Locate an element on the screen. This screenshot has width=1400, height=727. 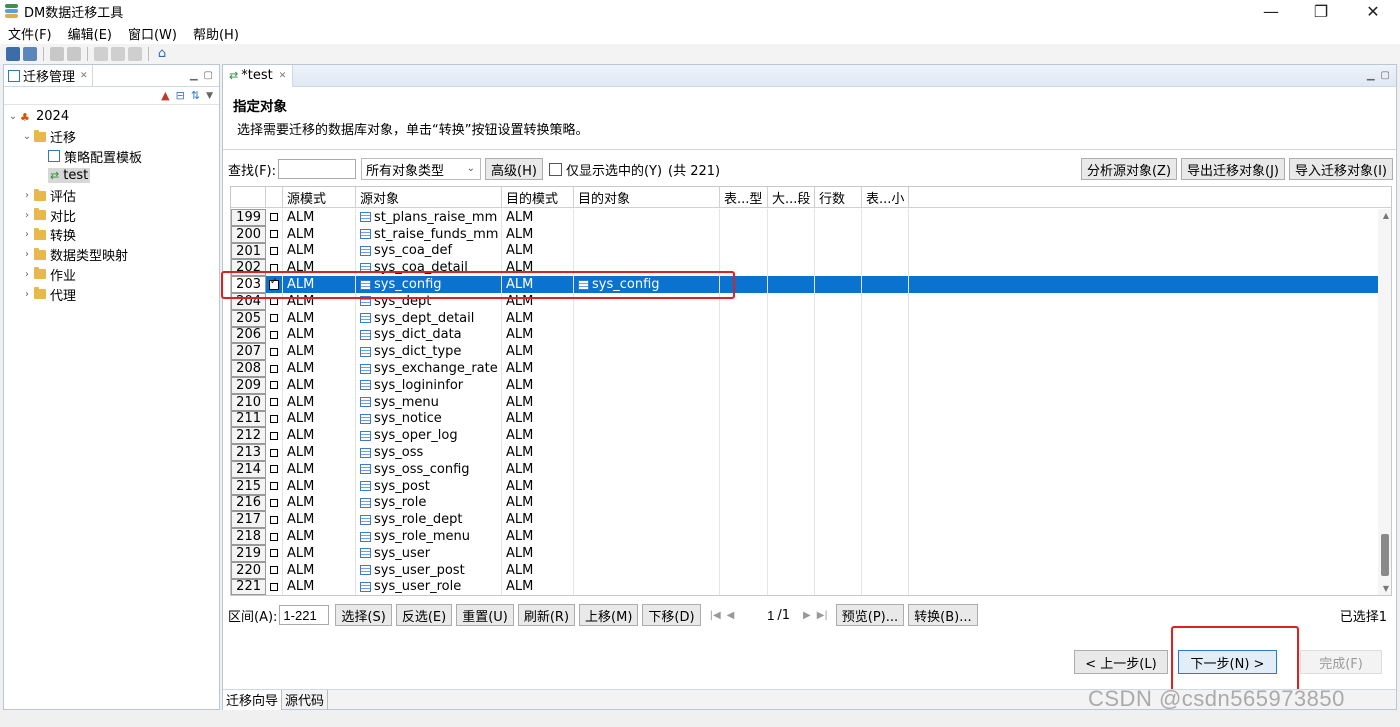
refresh-button: 刷新(R) is located at coordinates (546, 615).